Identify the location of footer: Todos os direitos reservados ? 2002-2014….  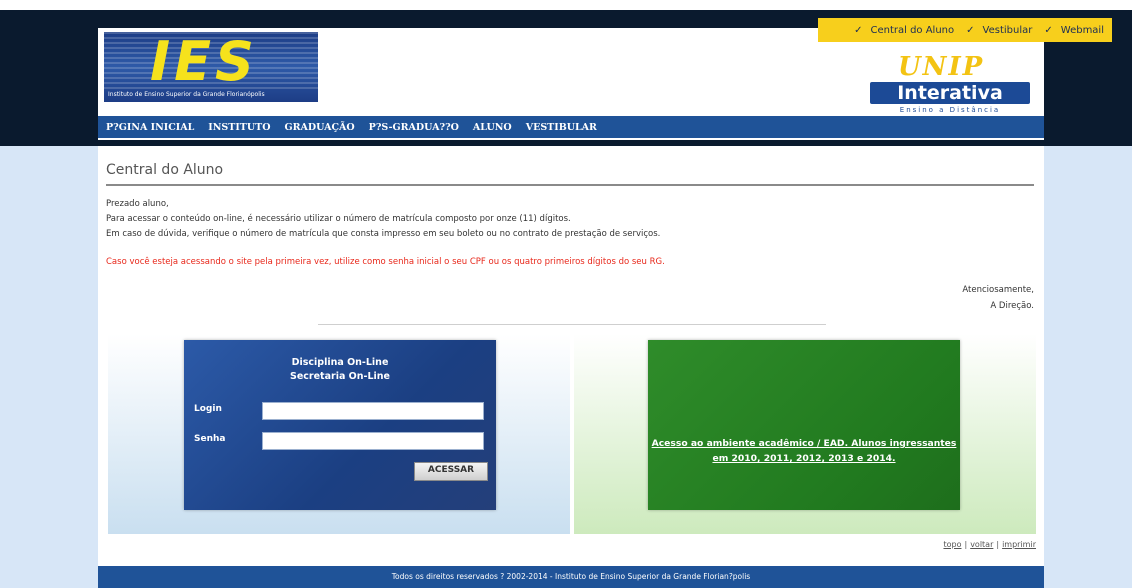
(571, 577).